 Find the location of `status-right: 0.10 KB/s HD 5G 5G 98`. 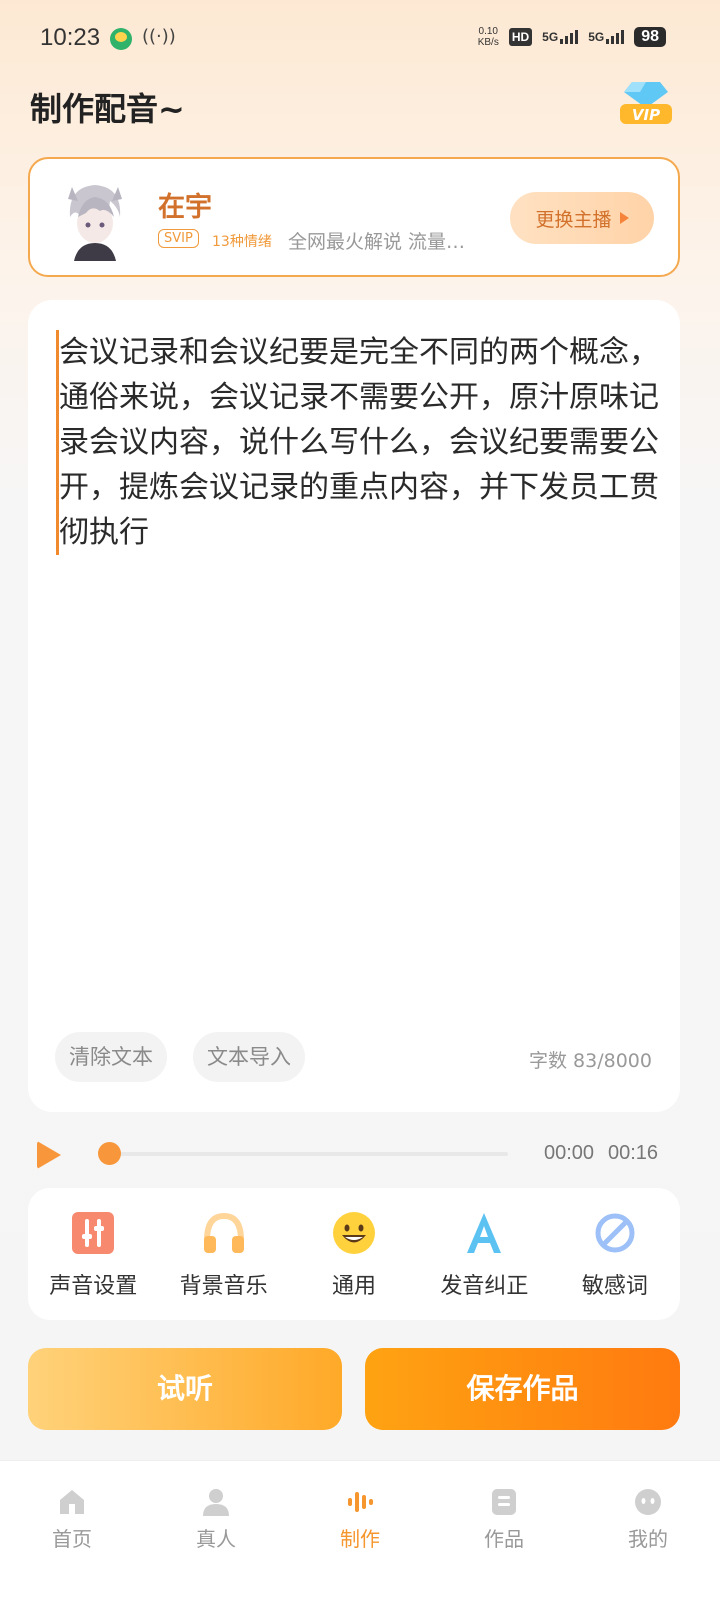

status-right: 0.10 KB/s HD 5G 5G 98 is located at coordinates (572, 37).